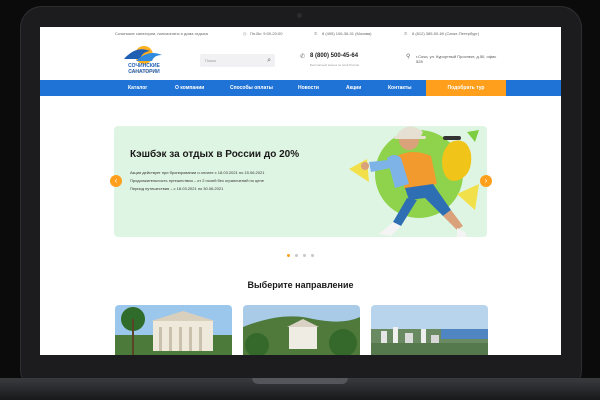 The width and height of the screenshot is (600, 400). Describe the element at coordinates (116, 181) in the screenshot. I see `slider-prev-button: ‹` at that location.